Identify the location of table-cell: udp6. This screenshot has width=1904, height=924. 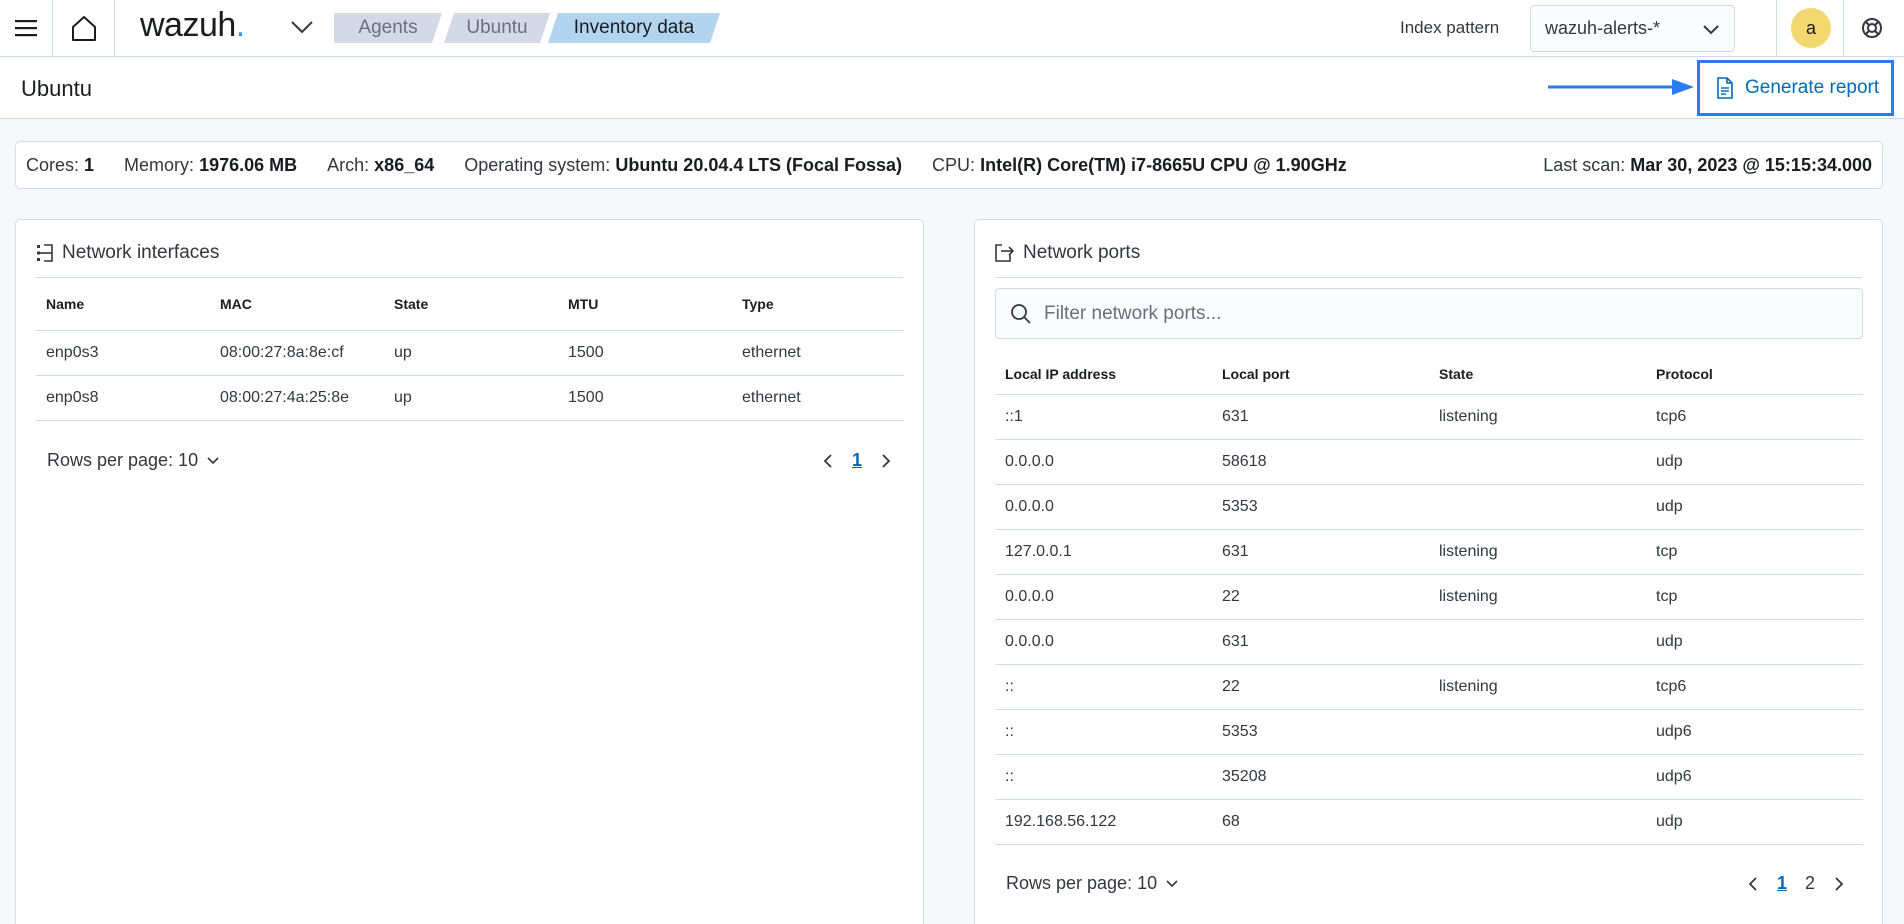
(1754, 732).